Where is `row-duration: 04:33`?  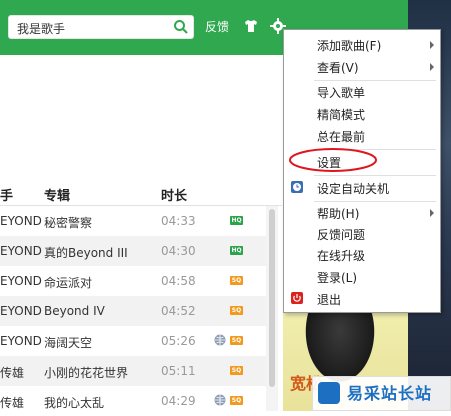 row-duration: 04:33 is located at coordinates (178, 221).